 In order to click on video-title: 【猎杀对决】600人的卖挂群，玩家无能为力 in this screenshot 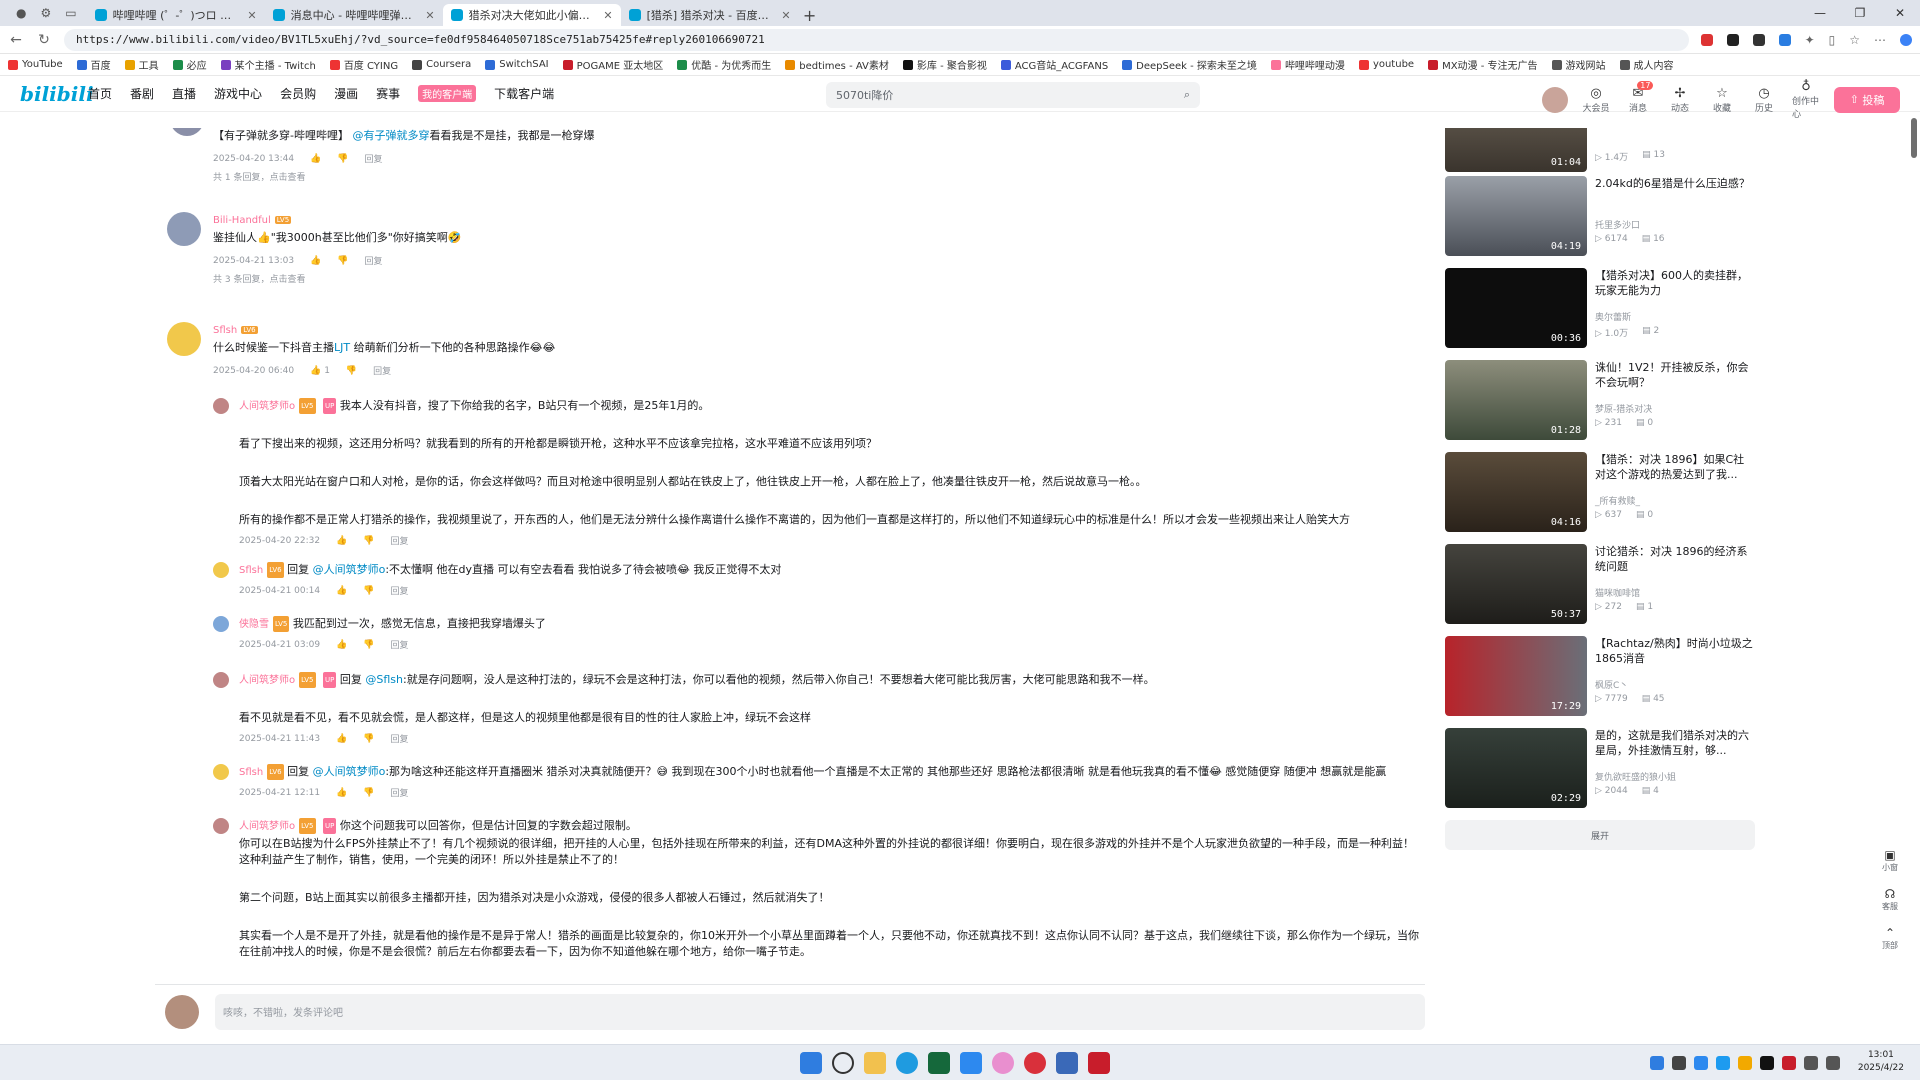, I will do `click(1675, 283)`.